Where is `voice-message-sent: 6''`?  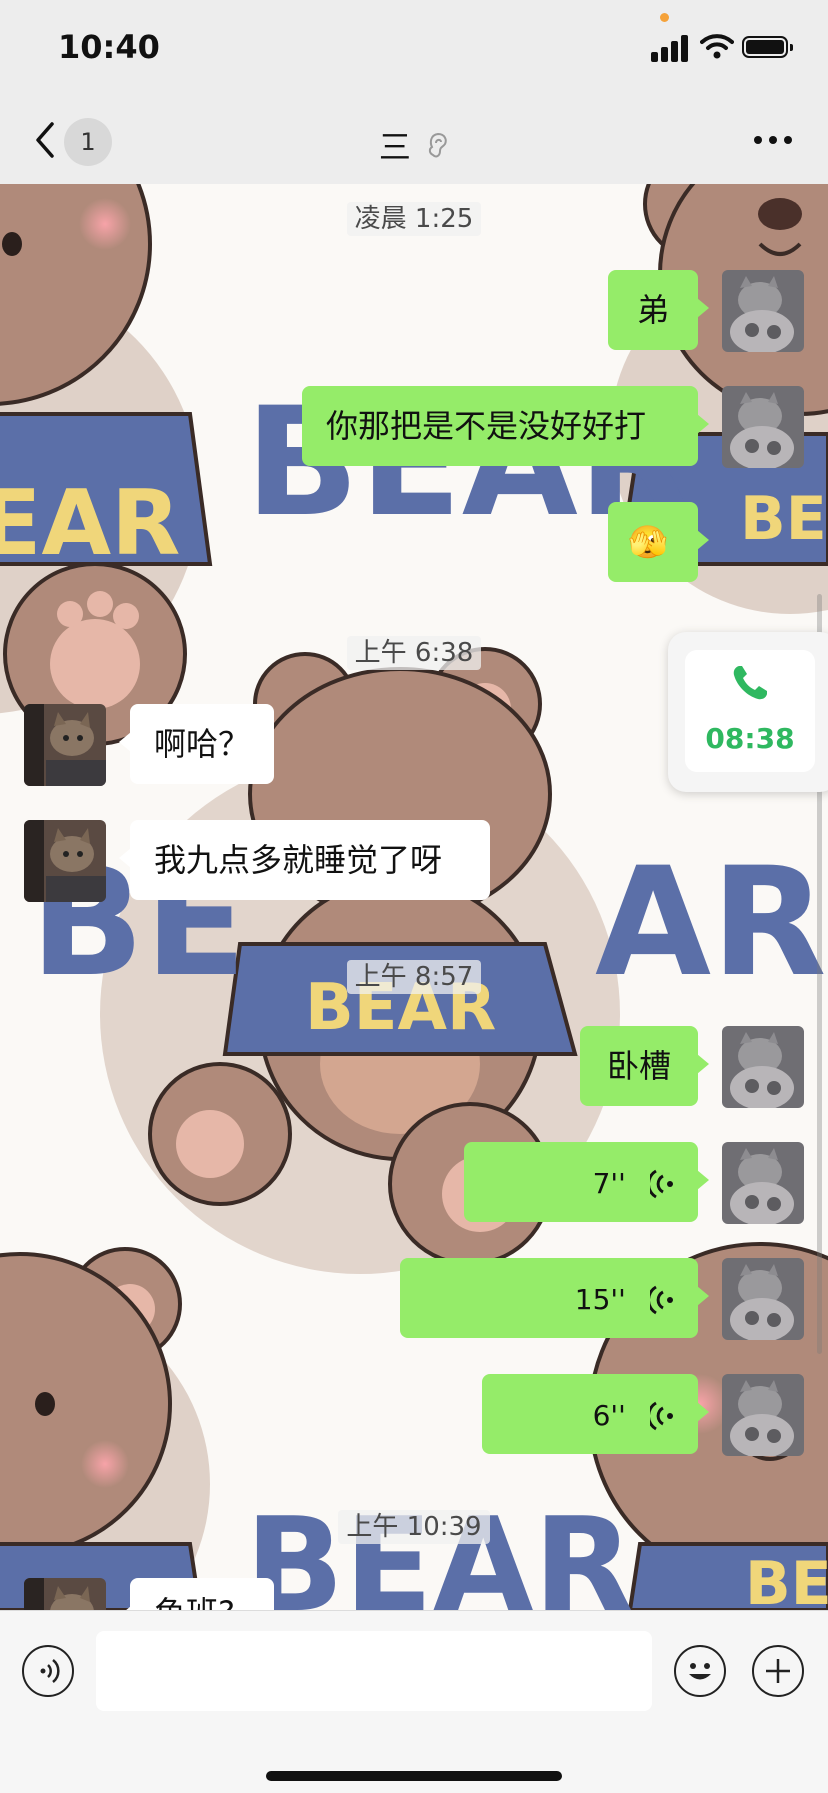 voice-message-sent: 6'' is located at coordinates (595, 1414).